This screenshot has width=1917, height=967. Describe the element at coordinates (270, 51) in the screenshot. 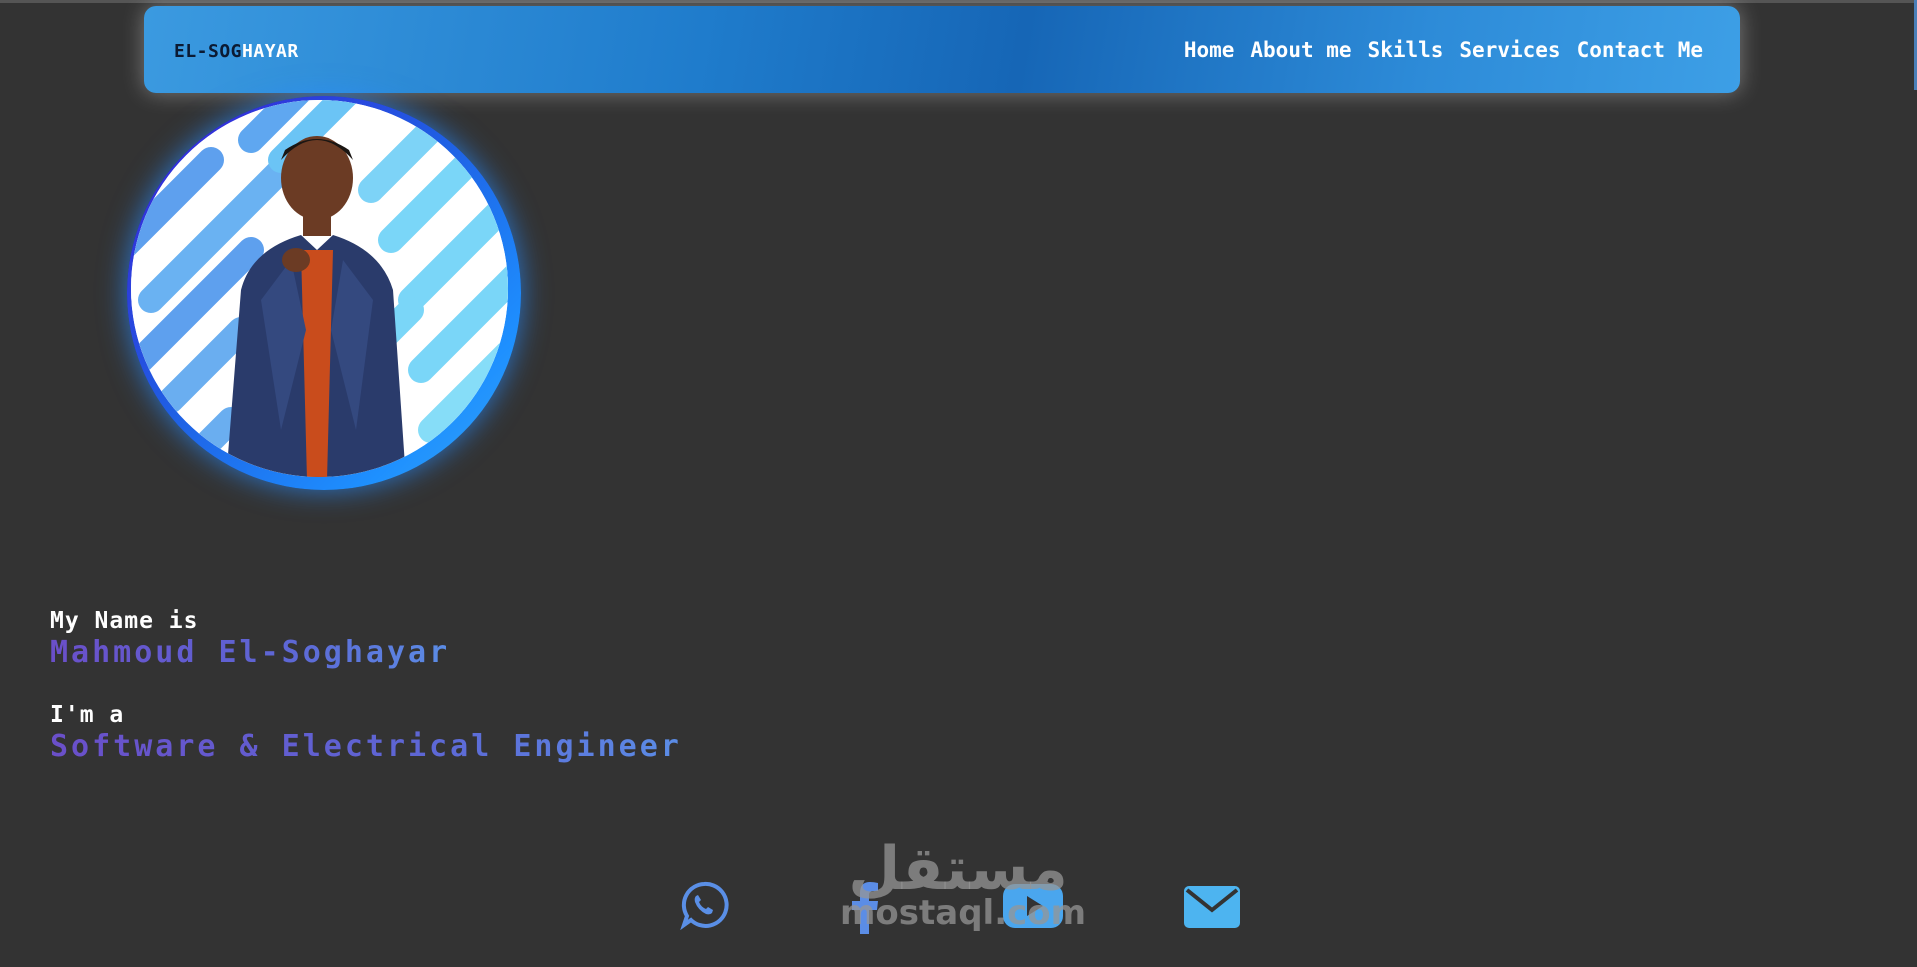

I see `logo-text-light: HAYAR` at that location.